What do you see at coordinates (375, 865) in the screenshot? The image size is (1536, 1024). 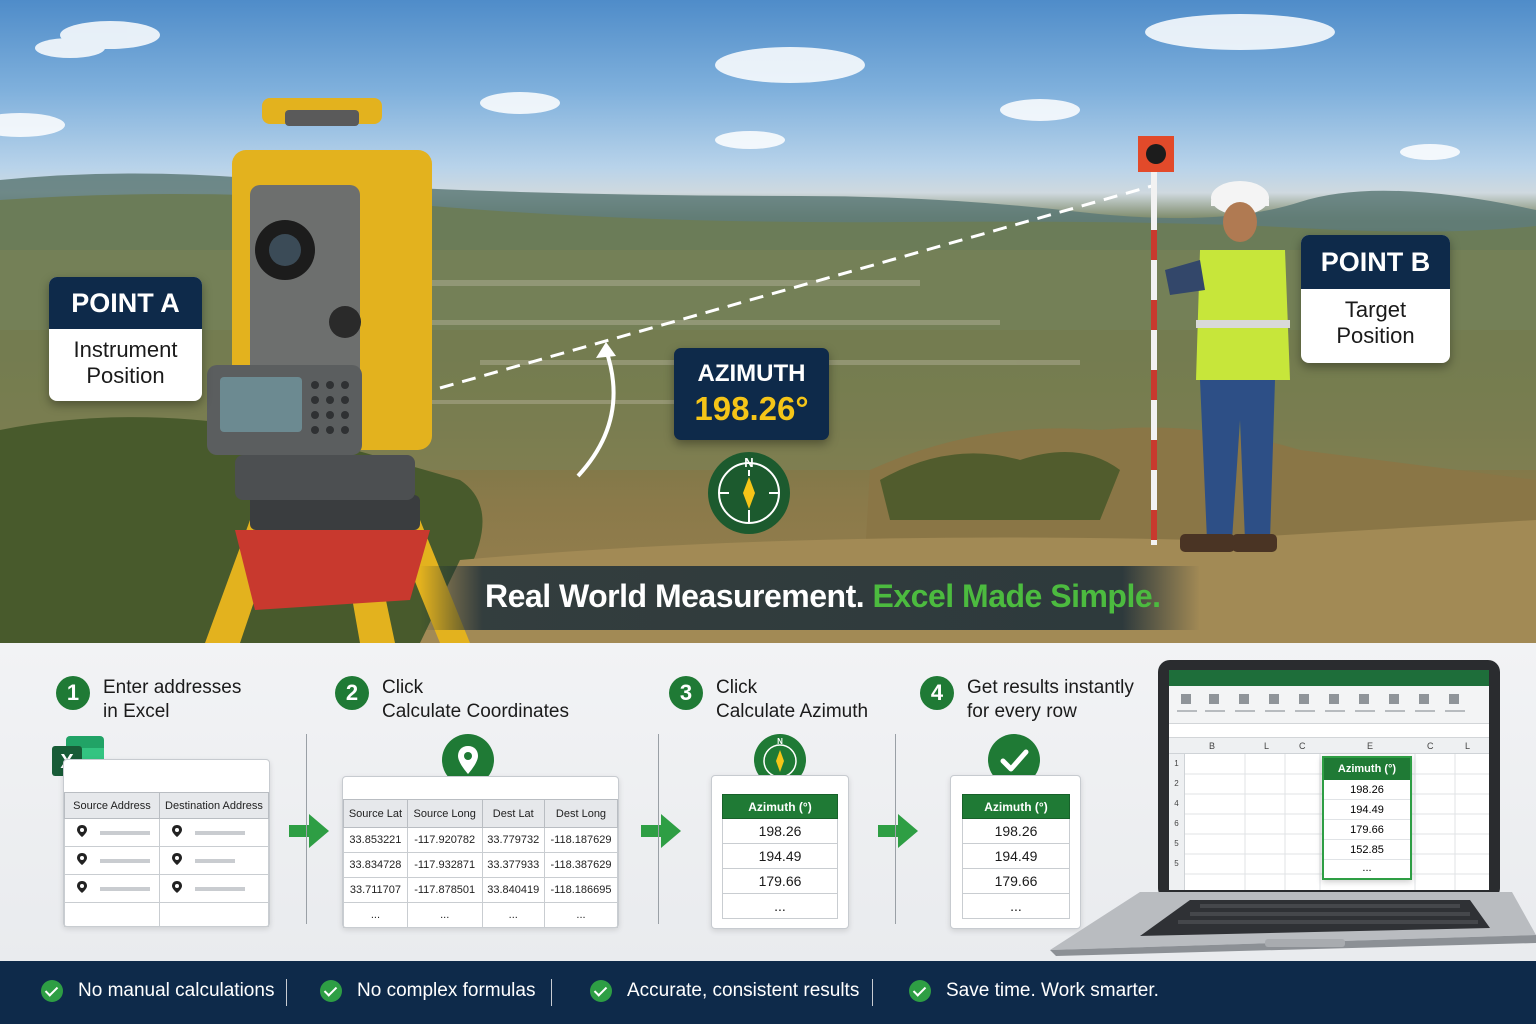 I see `table-cell: 33.834728` at bounding box center [375, 865].